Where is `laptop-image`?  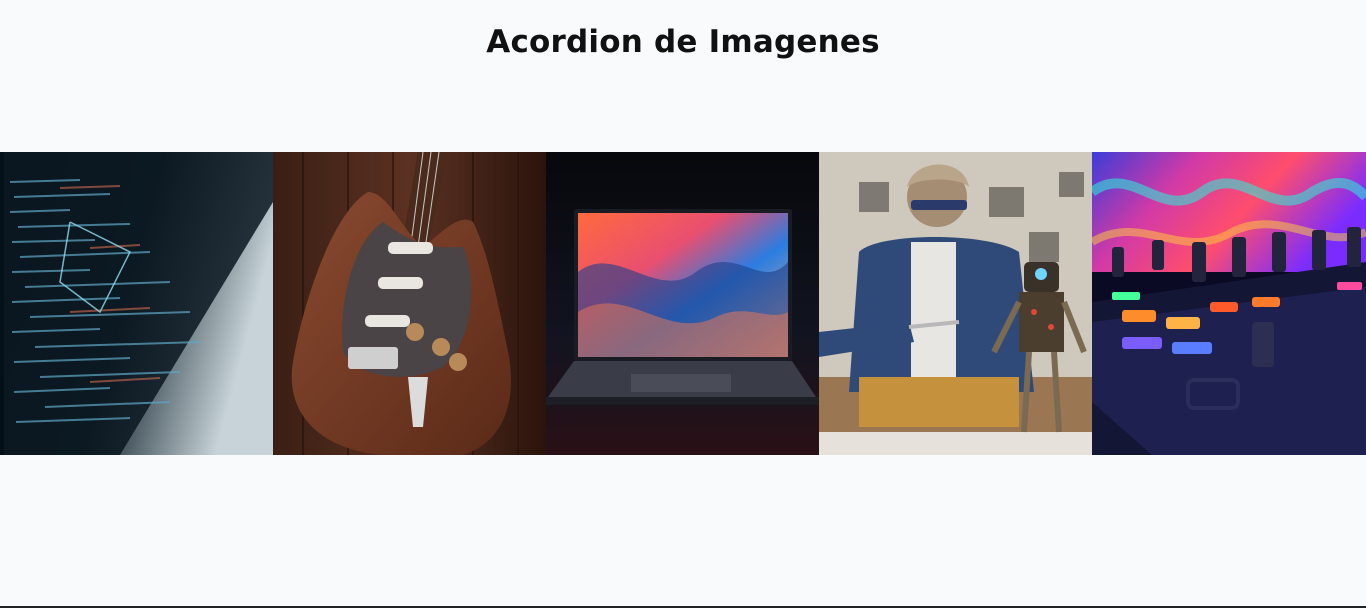 laptop-image is located at coordinates (682, 303).